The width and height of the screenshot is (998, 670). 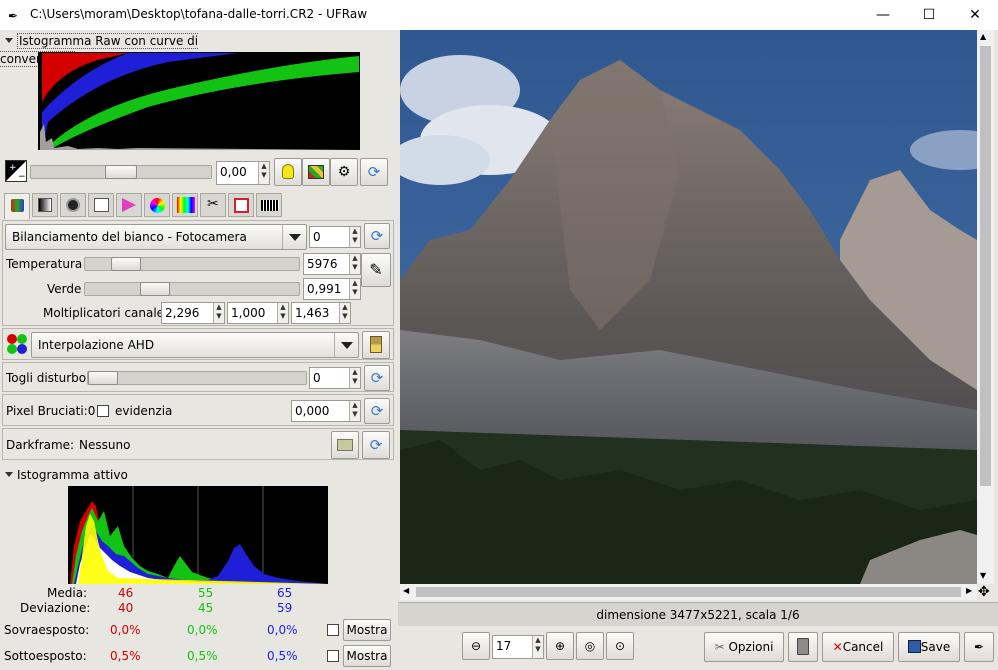 I want to click on zoom-100-button: ⊙, so click(x=620, y=646).